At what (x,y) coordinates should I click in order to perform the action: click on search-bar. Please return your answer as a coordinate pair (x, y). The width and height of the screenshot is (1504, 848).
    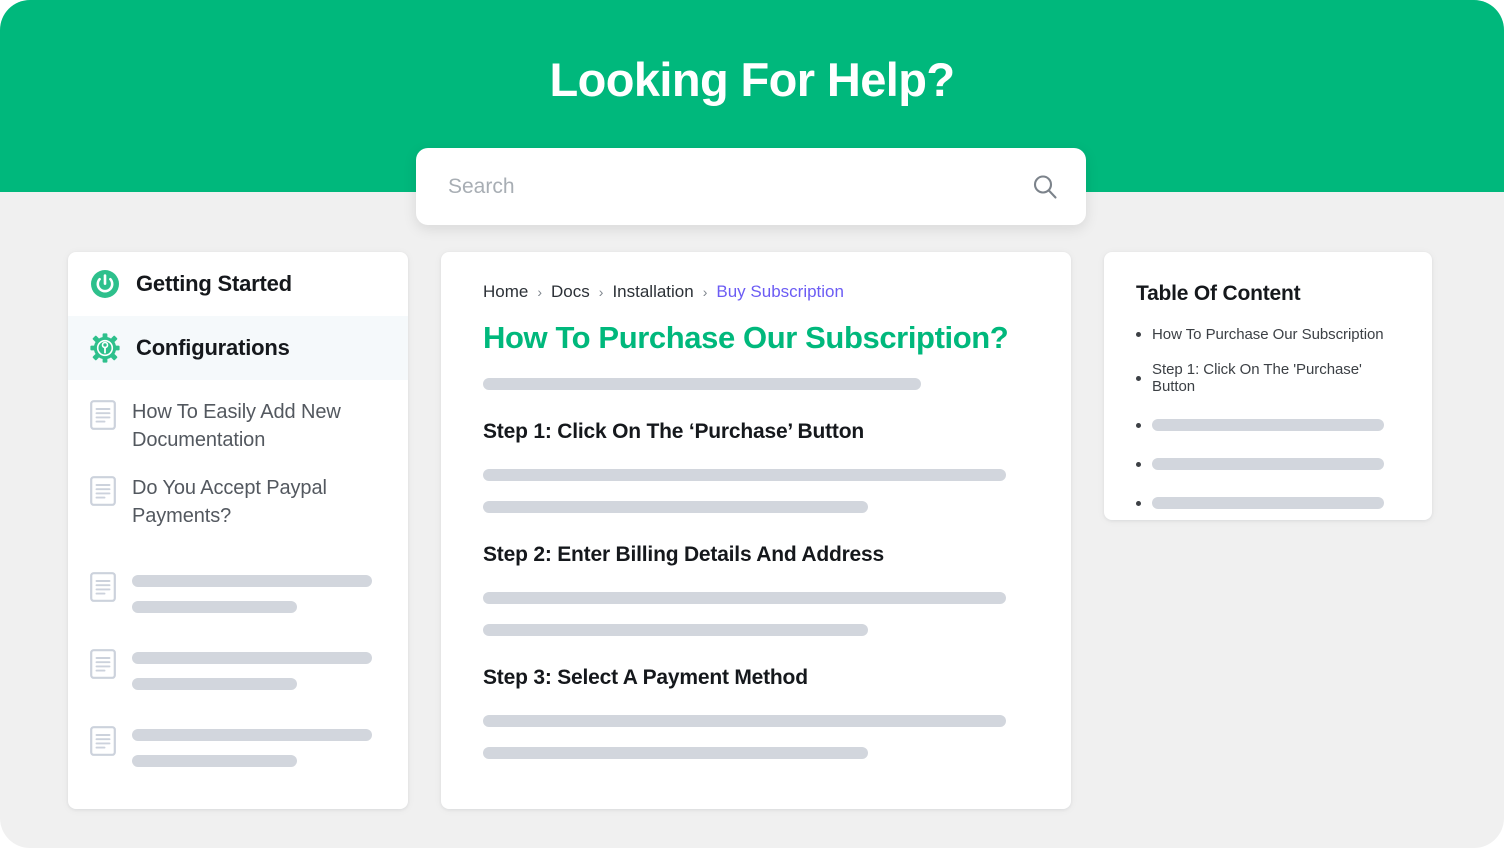
    Looking at the image, I should click on (751, 186).